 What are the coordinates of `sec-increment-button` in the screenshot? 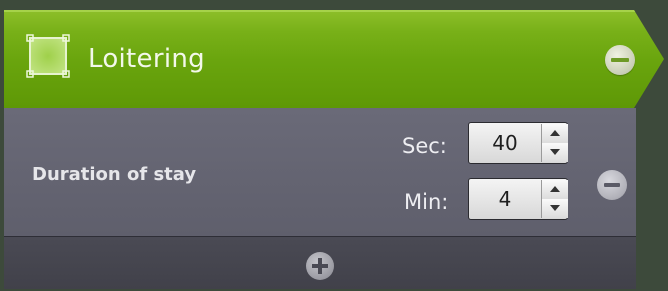 It's located at (555, 134).